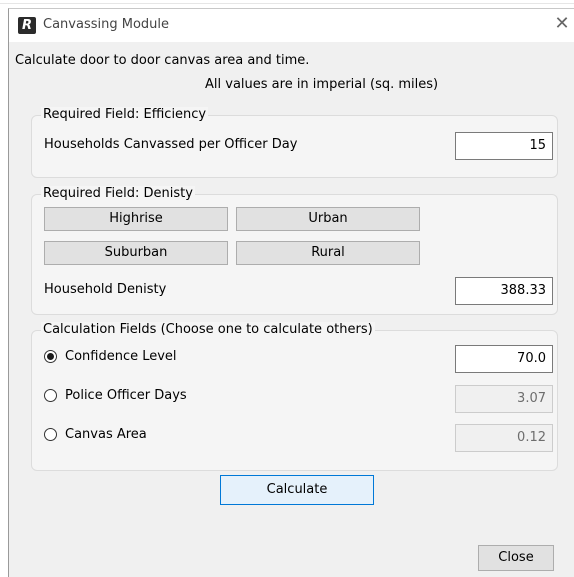  What do you see at coordinates (105, 289) in the screenshot?
I see `household-density-label: Household Denisty` at bounding box center [105, 289].